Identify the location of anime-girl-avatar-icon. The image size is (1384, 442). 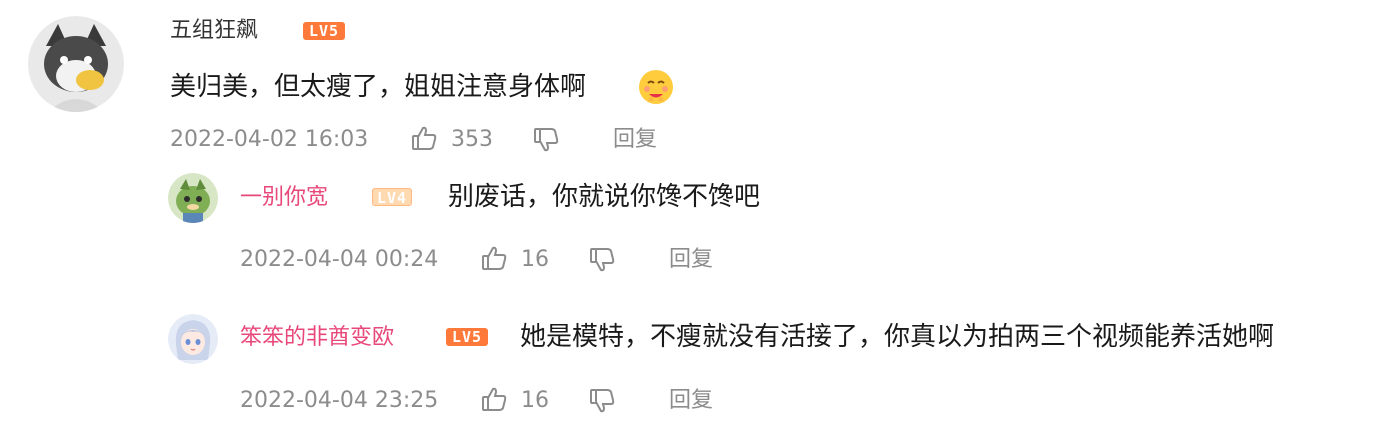
(193, 339).